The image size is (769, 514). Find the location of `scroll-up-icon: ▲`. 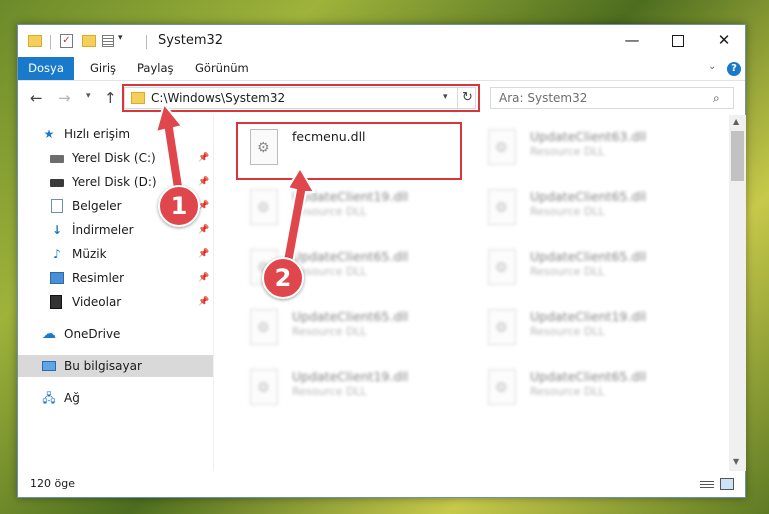

scroll-up-icon: ▲ is located at coordinates (736, 121).